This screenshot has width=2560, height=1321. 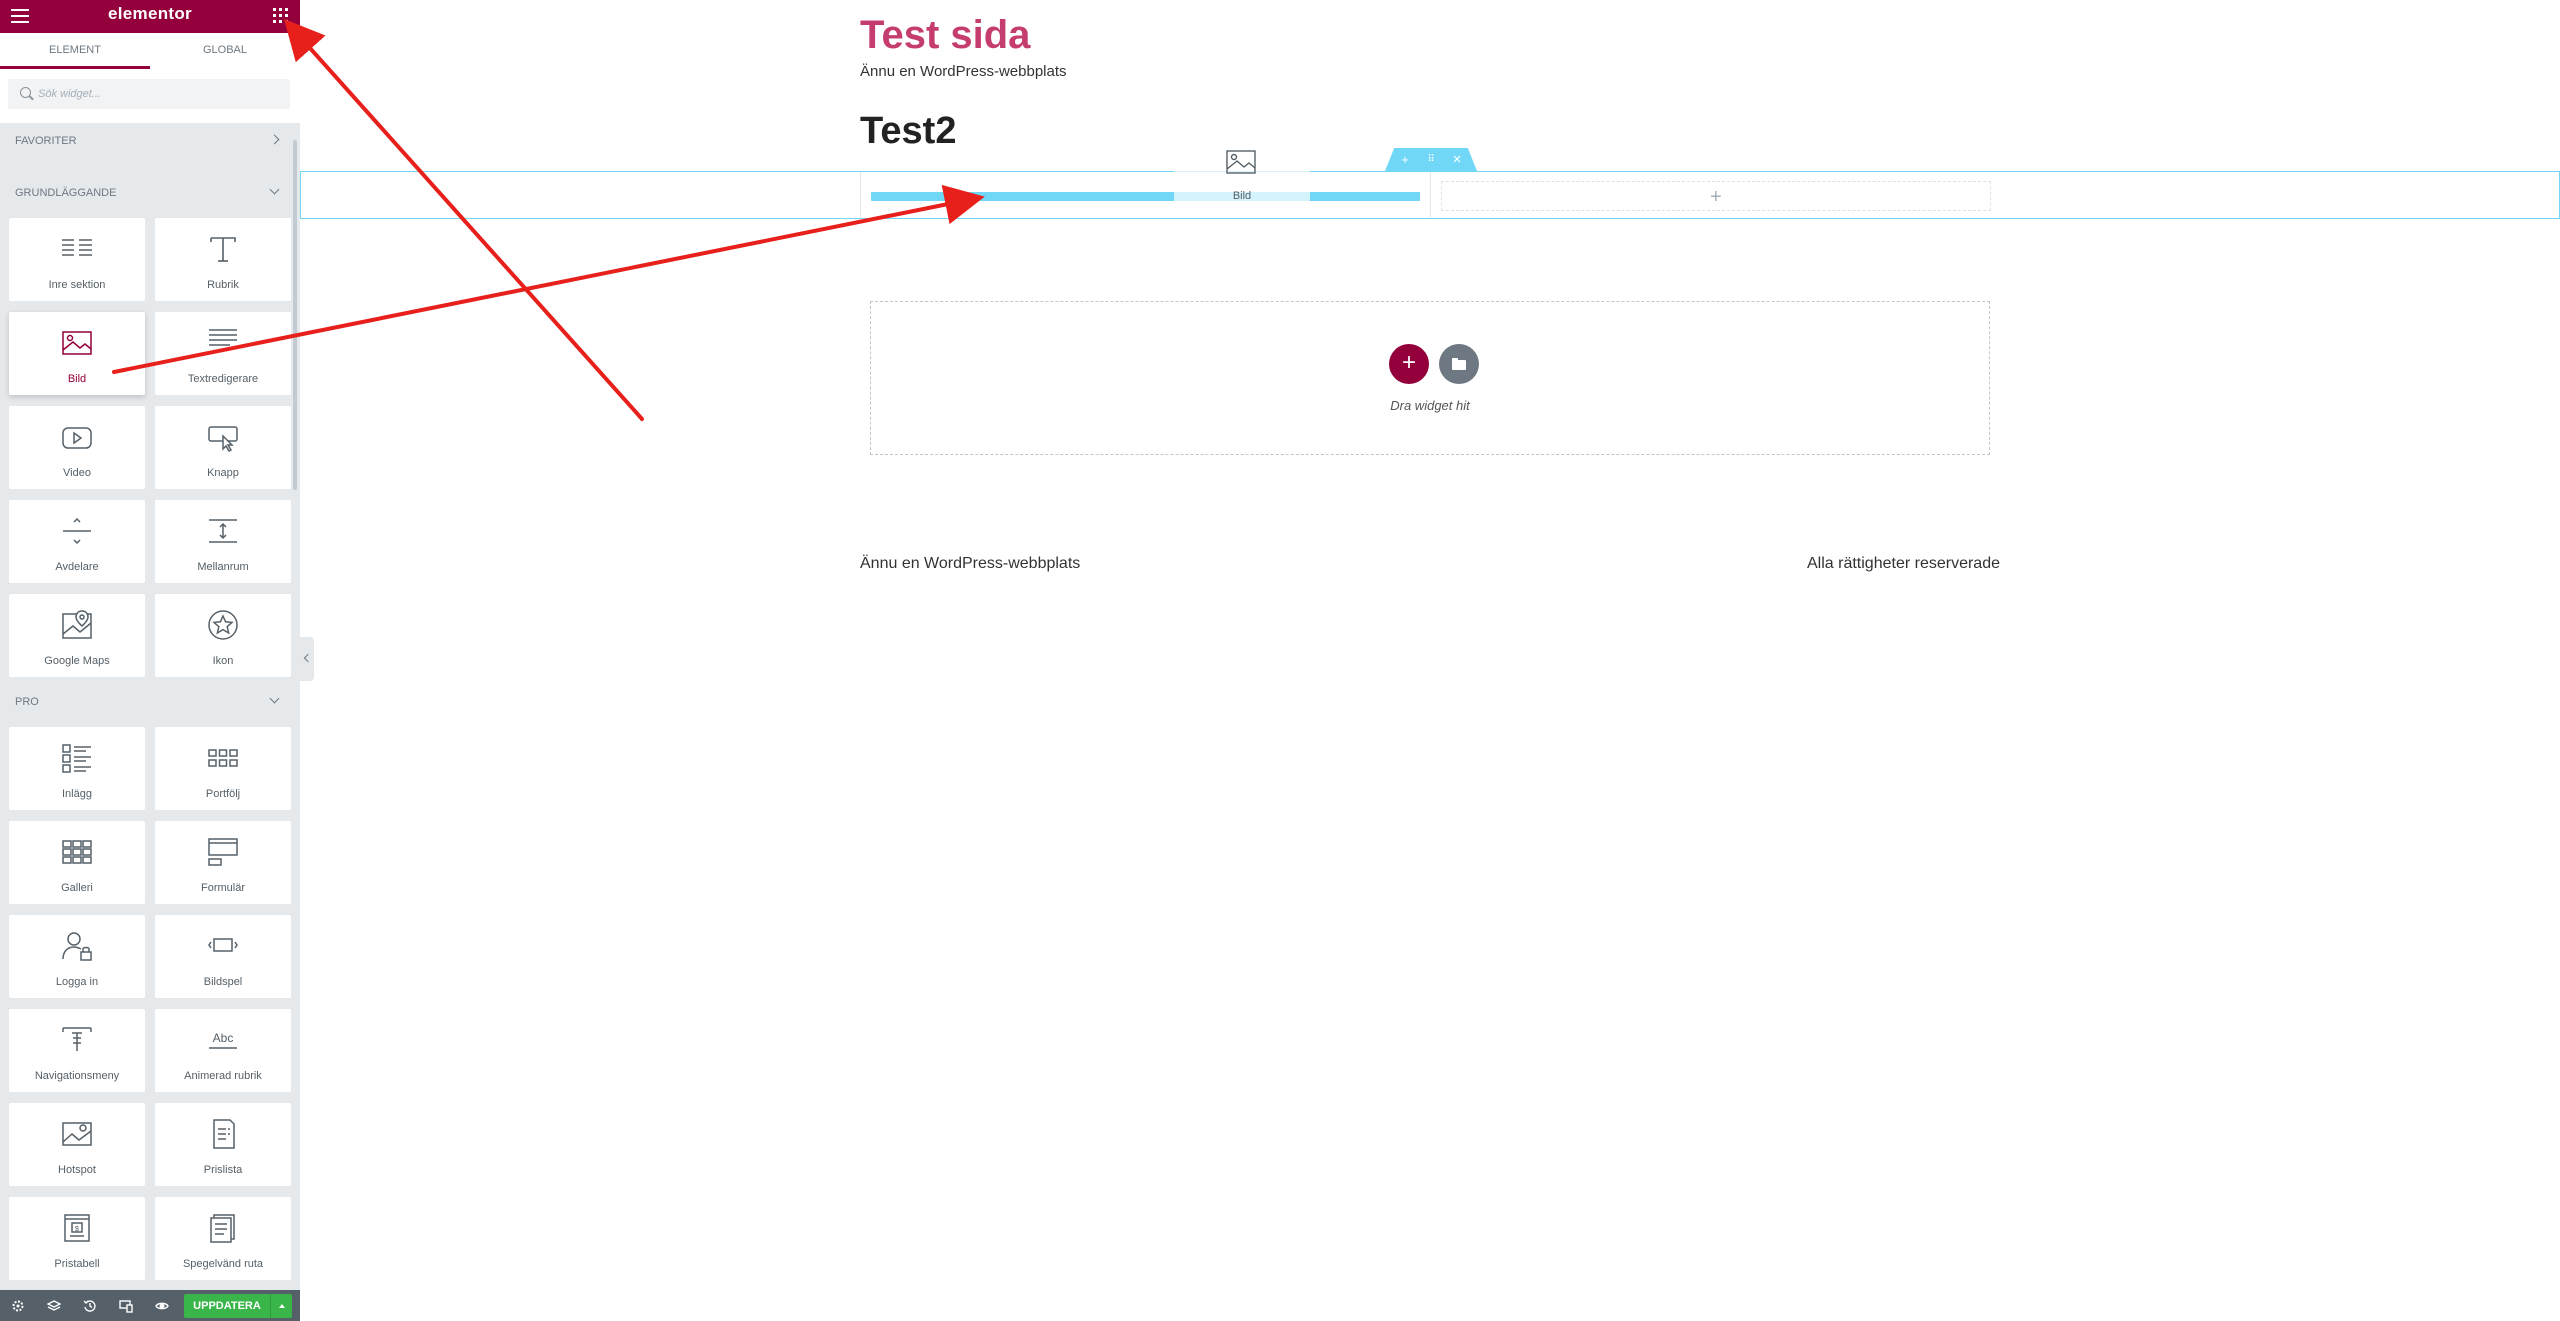 I want to click on category-favorites-label: FAVORITER, so click(x=46, y=141).